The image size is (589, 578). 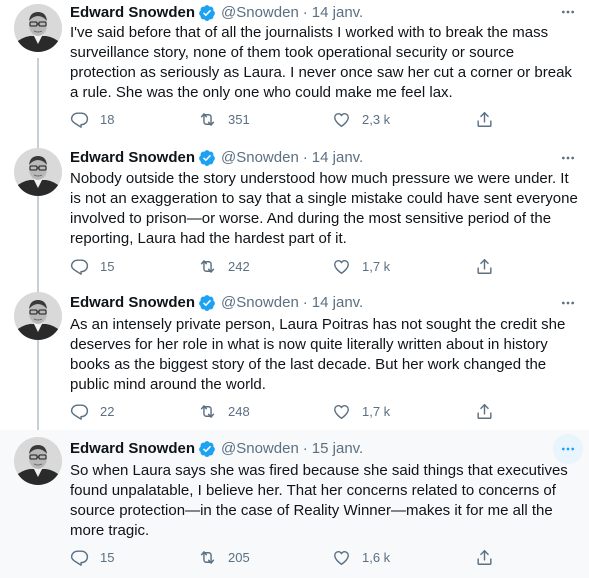 What do you see at coordinates (361, 557) in the screenshot?
I see `like-button: 1,6 k` at bounding box center [361, 557].